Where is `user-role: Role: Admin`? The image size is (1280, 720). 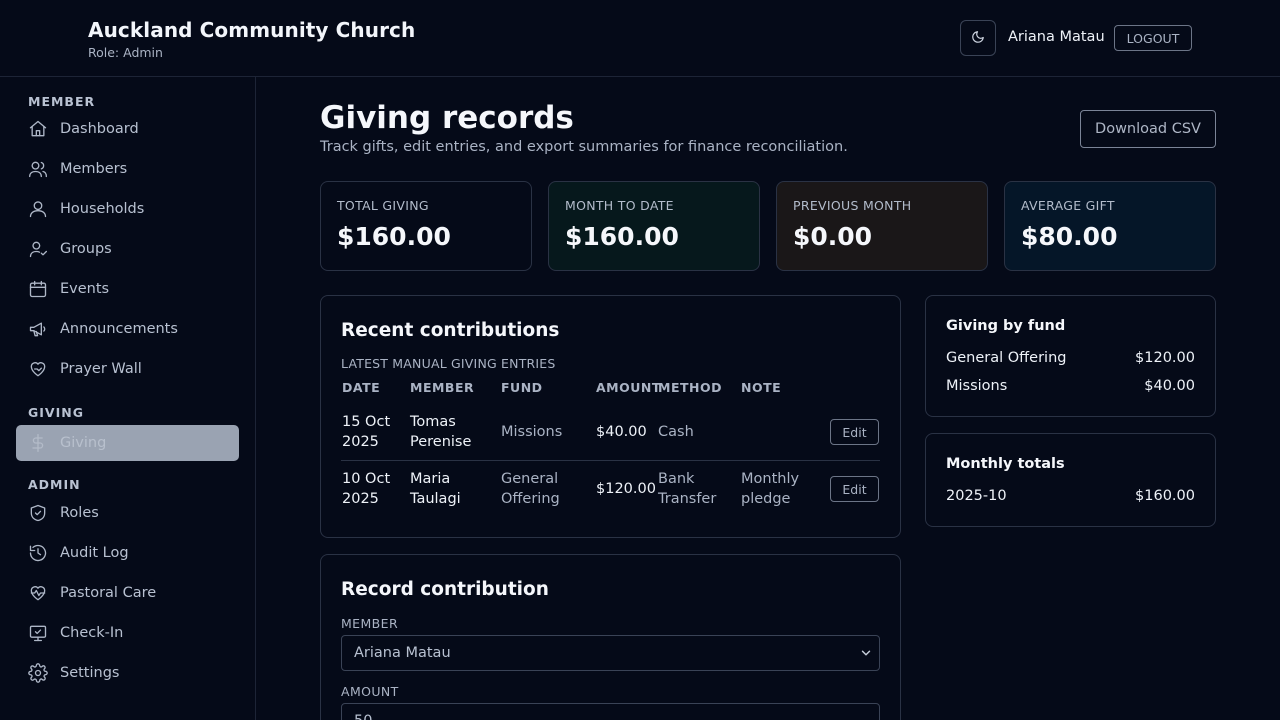 user-role: Role: Admin is located at coordinates (125, 52).